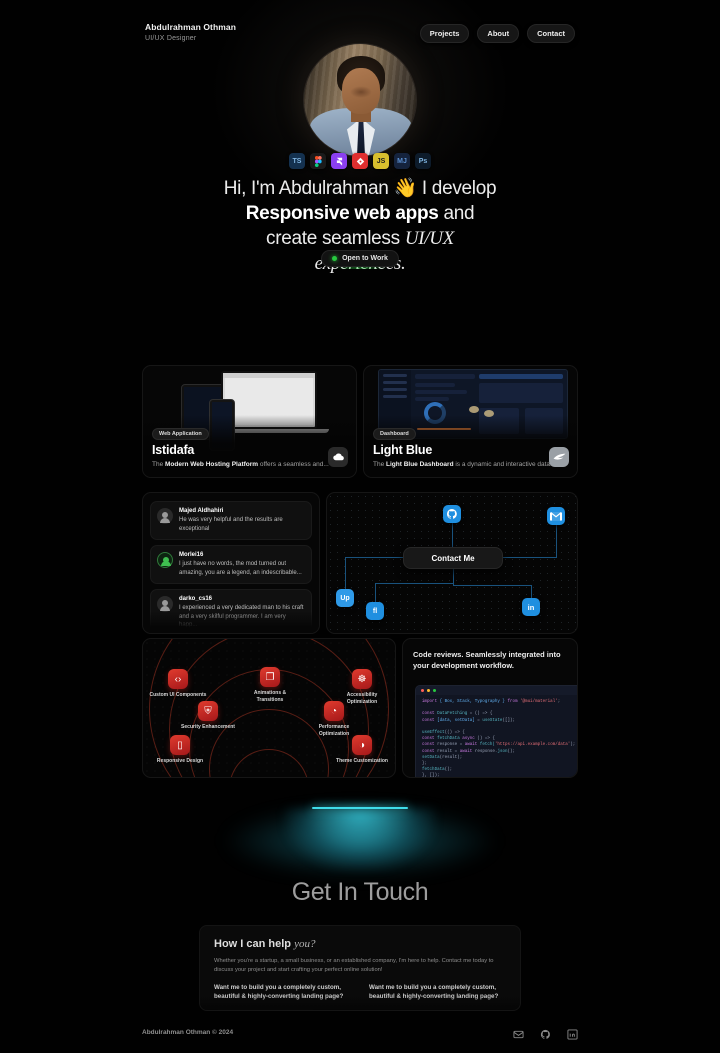 This screenshot has height=1053, width=720. What do you see at coordinates (422, 690) in the screenshot?
I see `close-dot-icon` at bounding box center [422, 690].